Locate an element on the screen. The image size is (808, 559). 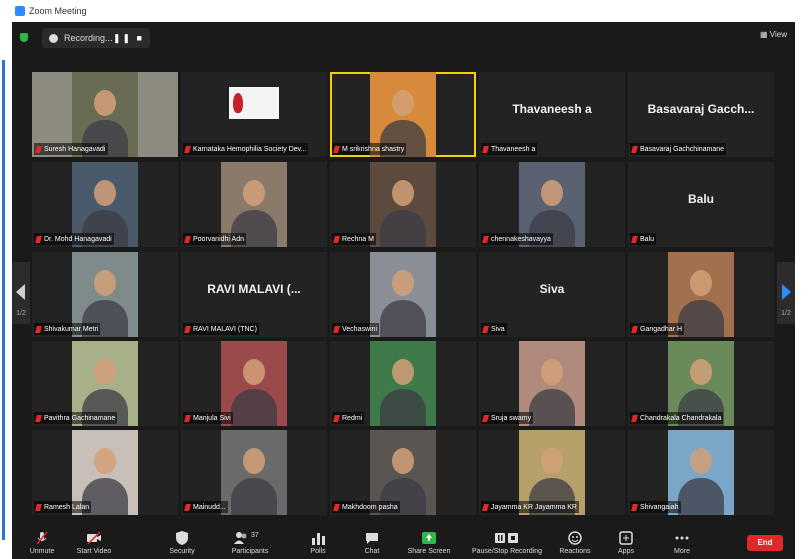
security-button: Security is located at coordinates (182, 542).